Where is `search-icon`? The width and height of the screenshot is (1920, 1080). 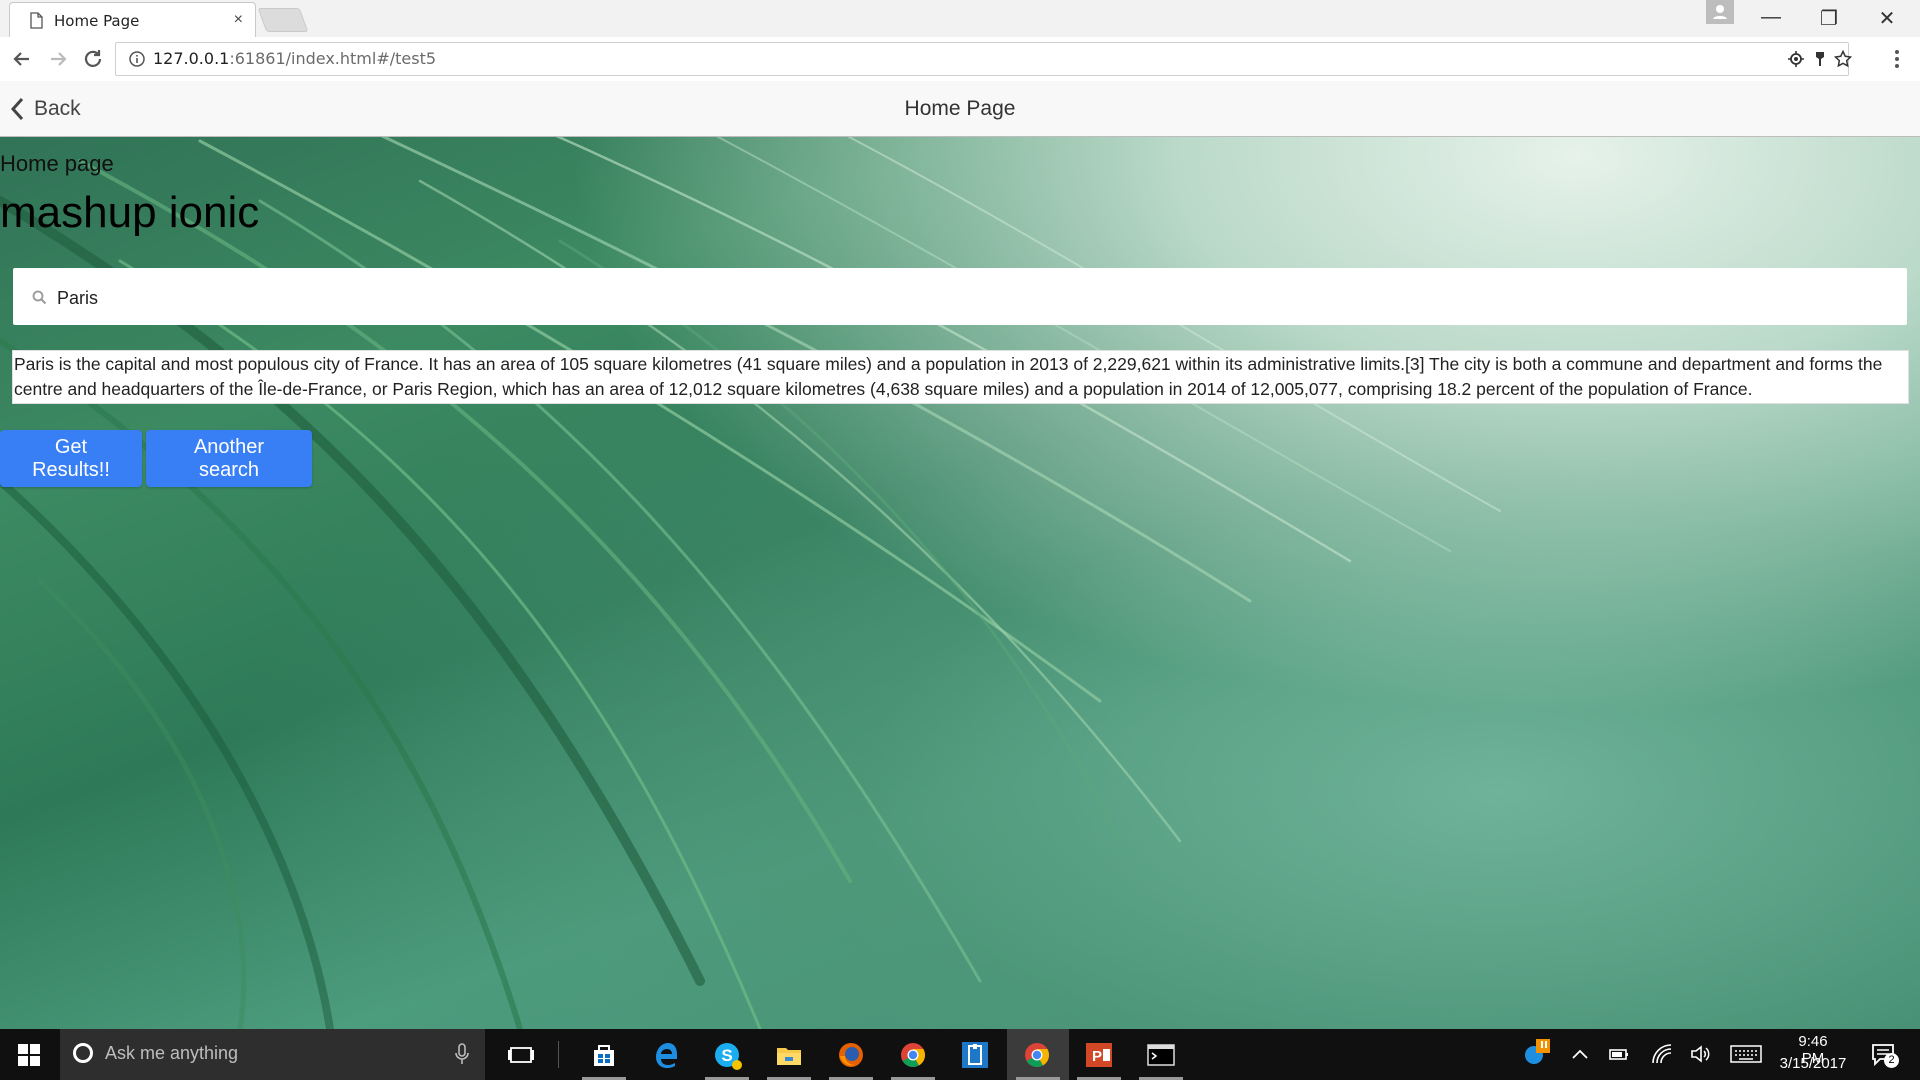
search-icon is located at coordinates (39, 297).